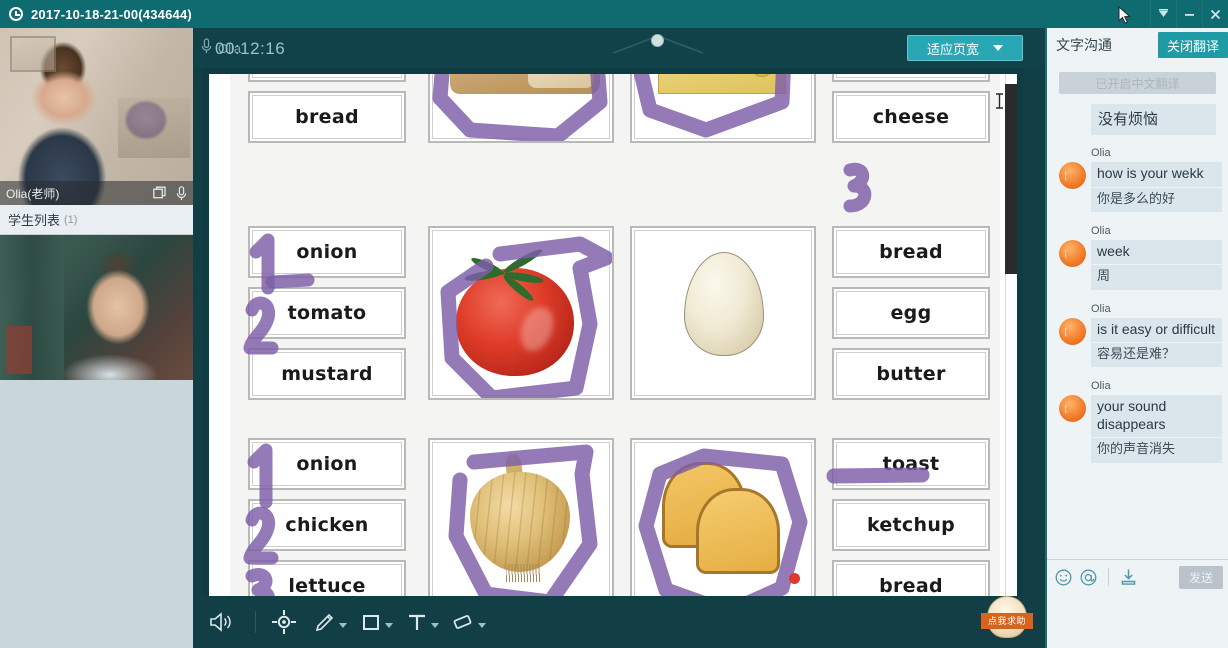 The image size is (1228, 648). Describe the element at coordinates (1189, 14) in the screenshot. I see `minimize-icon` at that location.